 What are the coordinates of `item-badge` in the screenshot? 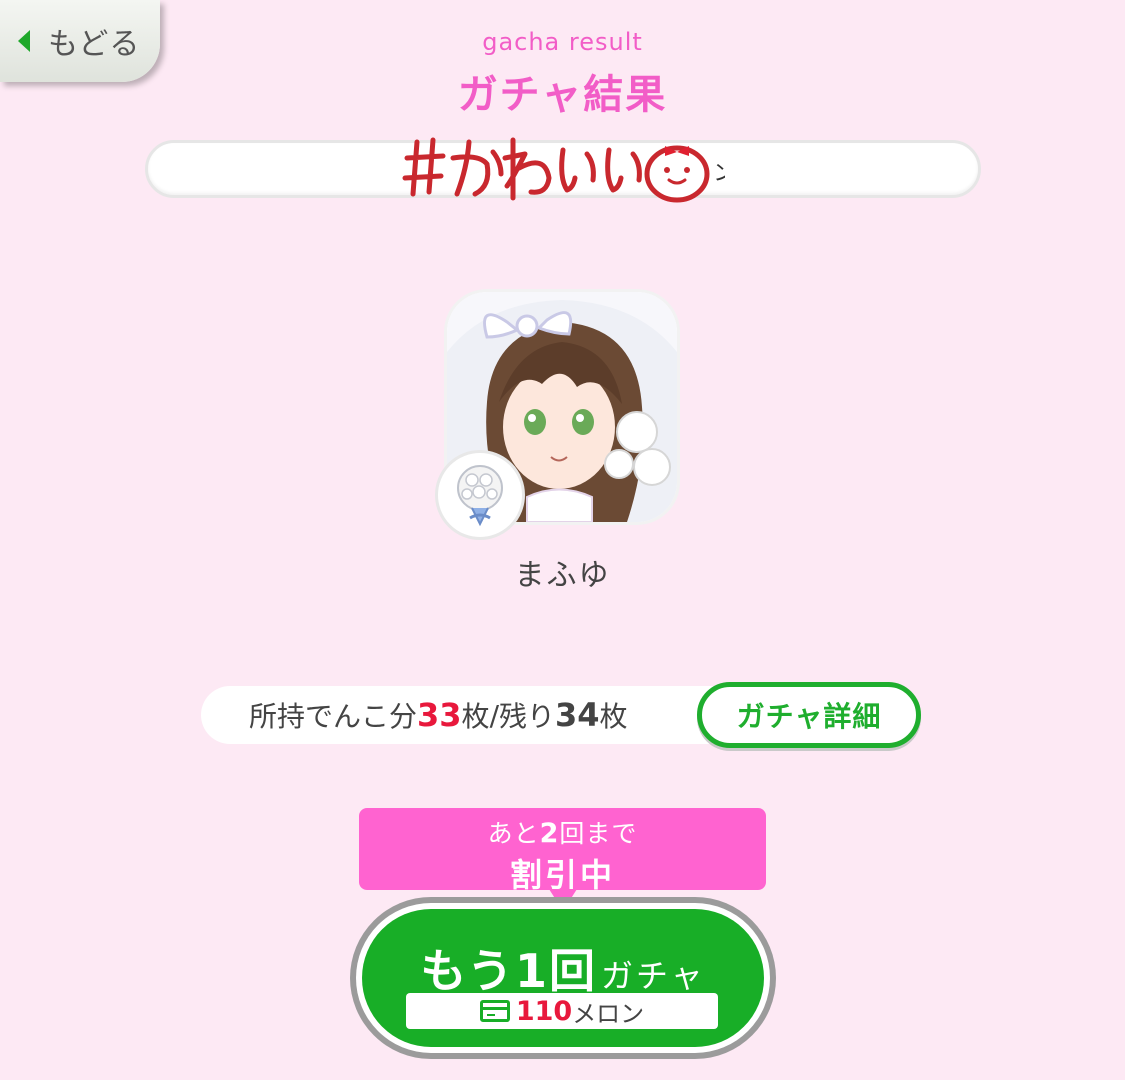 It's located at (480, 495).